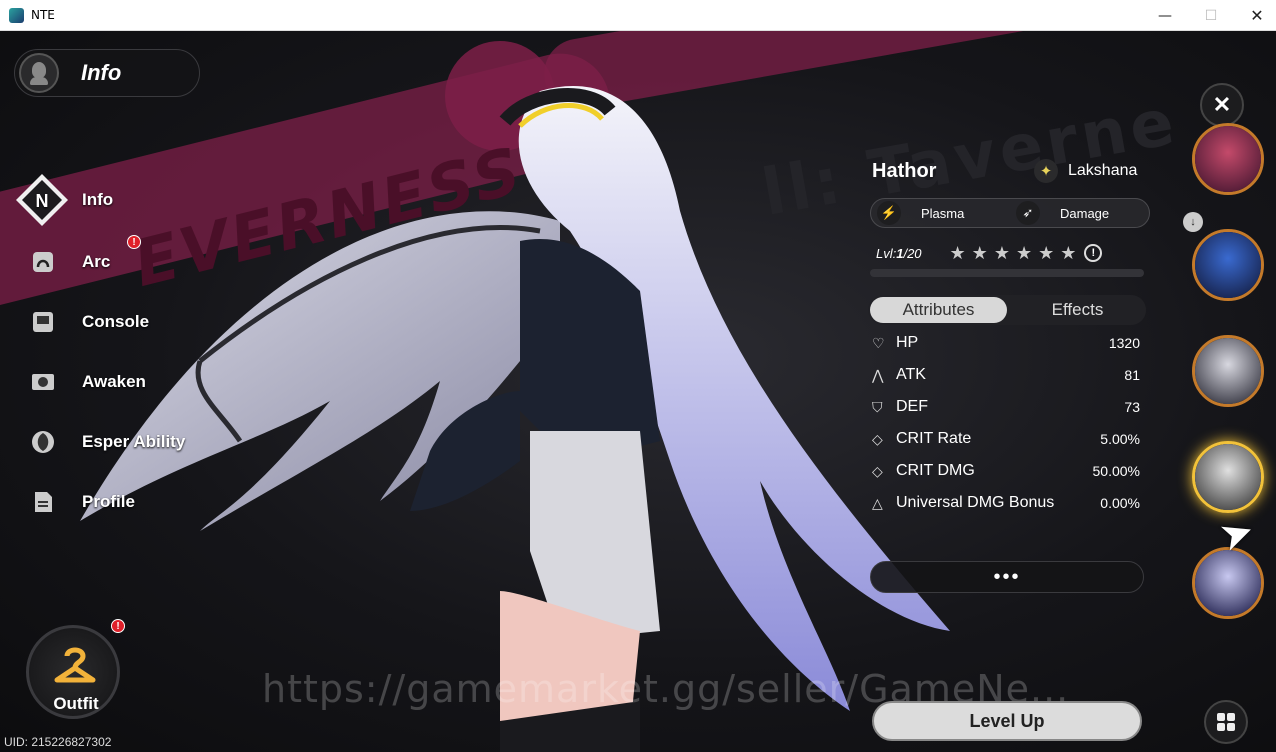 This screenshot has width=1276, height=752. What do you see at coordinates (1006, 343) in the screenshot?
I see `attribute-row-hp: ♡ HP 1320` at bounding box center [1006, 343].